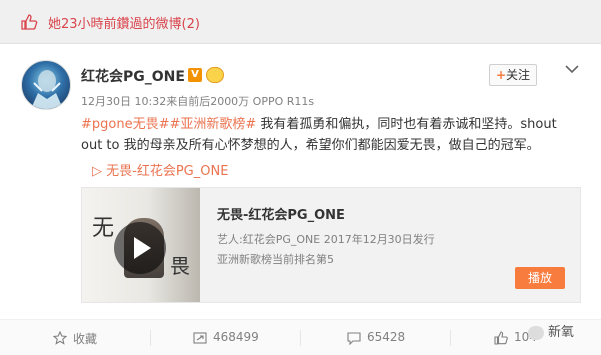 This screenshot has width=601, height=355. What do you see at coordinates (198, 101) in the screenshot?
I see `post-meta: 12月30日 10:32来自前后2000万 OPPO R11s` at bounding box center [198, 101].